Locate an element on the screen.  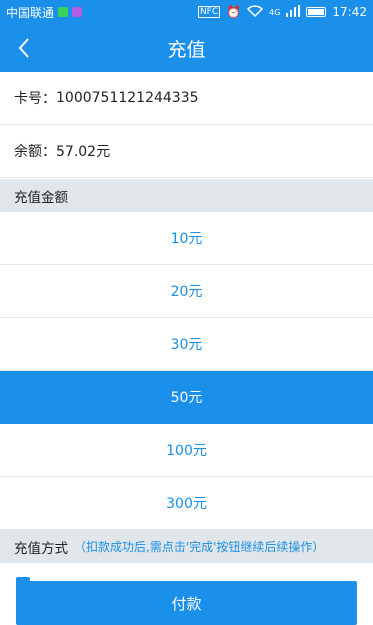
back-button is located at coordinates (24, 48).